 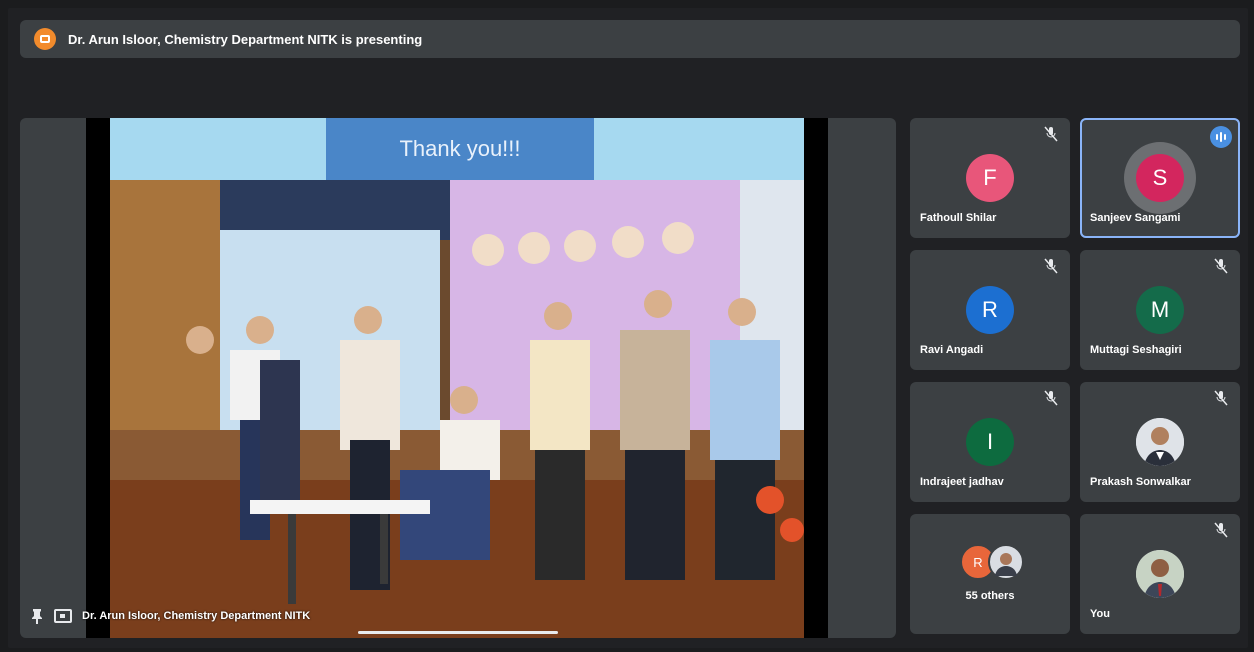 What do you see at coordinates (952, 350) in the screenshot?
I see `participant-name: Ravi Angadi` at bounding box center [952, 350].